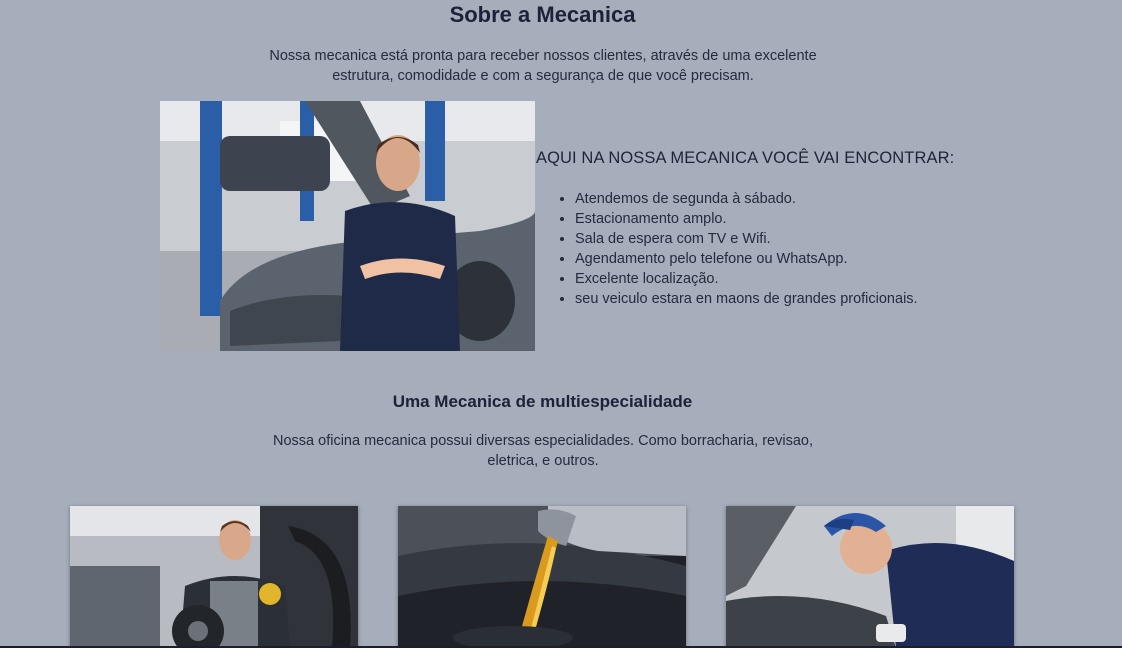 Image resolution: width=1122 pixels, height=648 pixels. I want to click on feature-item: Agendamento pelo telefone ou WhatsApp., so click(746, 259).